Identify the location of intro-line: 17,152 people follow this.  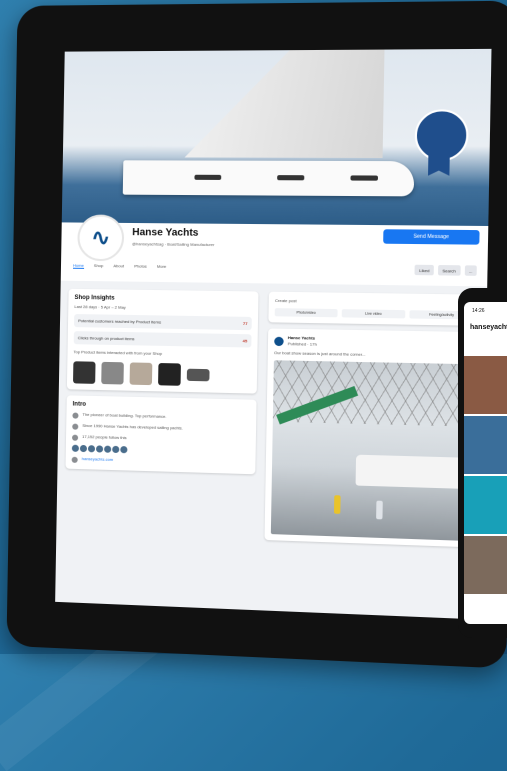
(161, 440).